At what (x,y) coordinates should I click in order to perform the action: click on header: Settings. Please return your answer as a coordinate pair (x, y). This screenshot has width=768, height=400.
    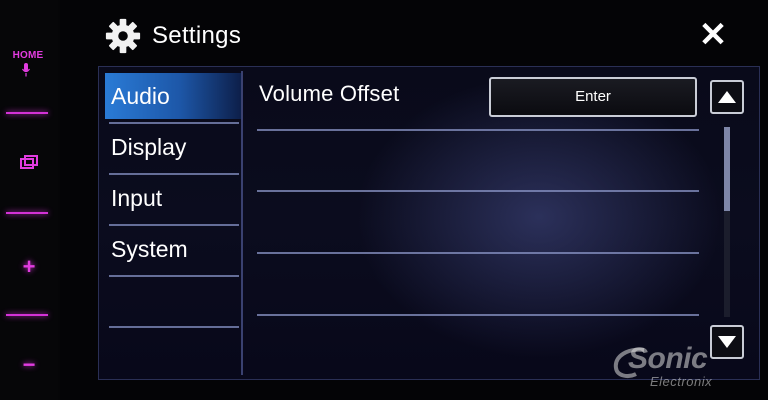
    Looking at the image, I should click on (172, 36).